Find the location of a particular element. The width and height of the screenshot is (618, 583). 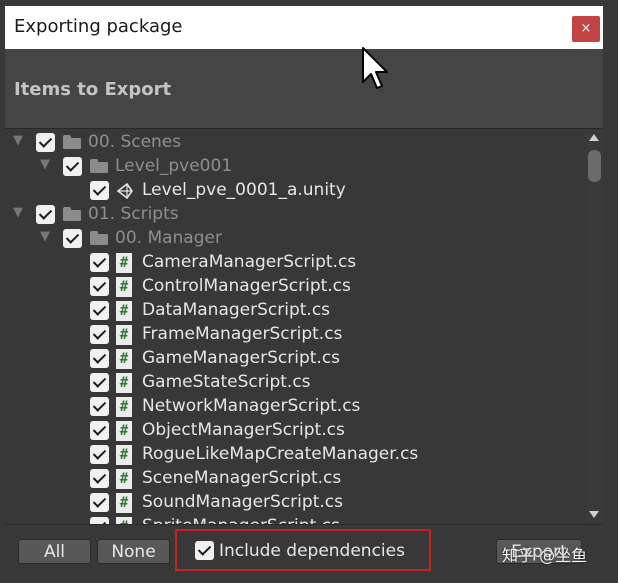

tree-file-row: # FrameManagerScript.cs is located at coordinates (295, 335).